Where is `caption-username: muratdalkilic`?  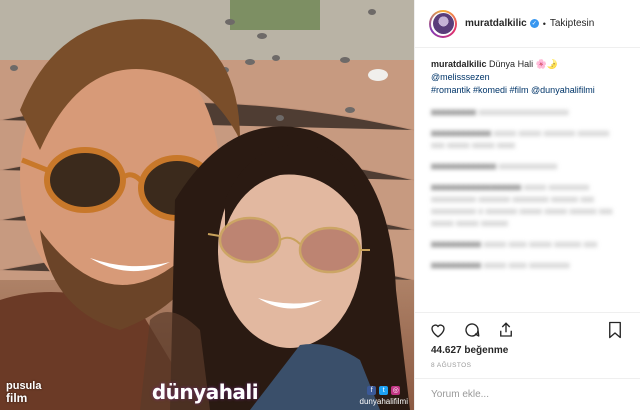 caption-username: muratdalkilic is located at coordinates (459, 64).